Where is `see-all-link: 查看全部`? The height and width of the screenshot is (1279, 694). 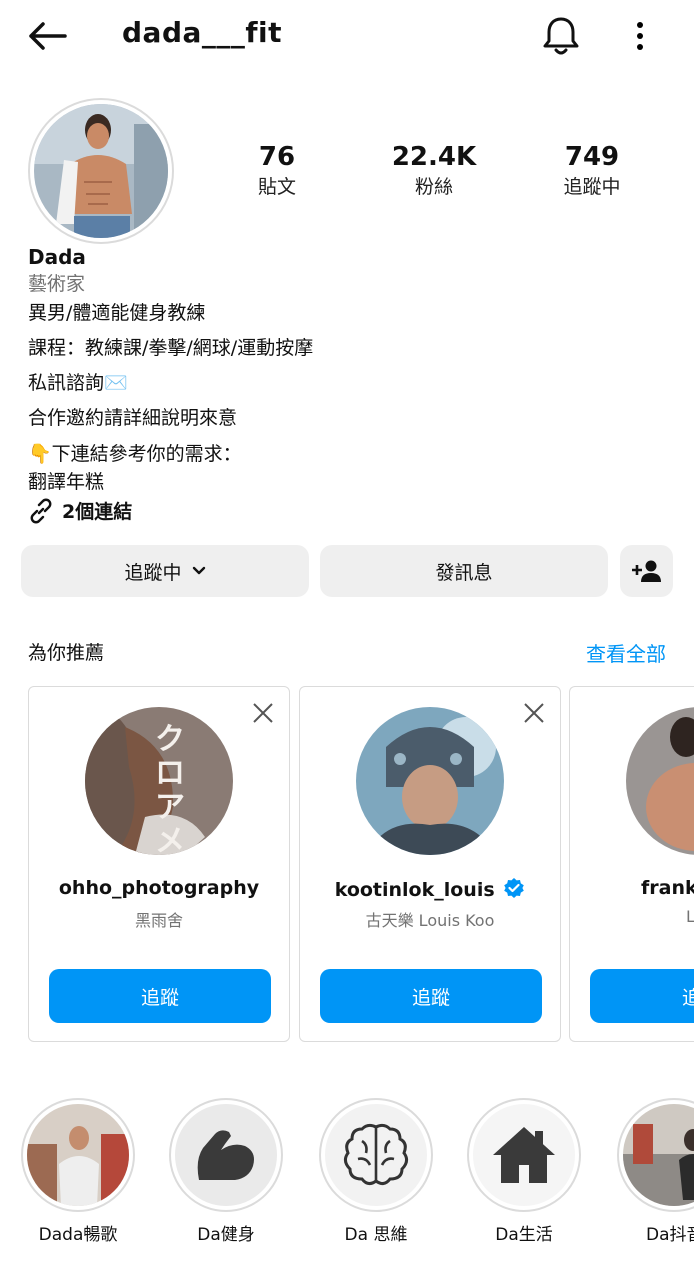
see-all-link: 查看全部 is located at coordinates (626, 652).